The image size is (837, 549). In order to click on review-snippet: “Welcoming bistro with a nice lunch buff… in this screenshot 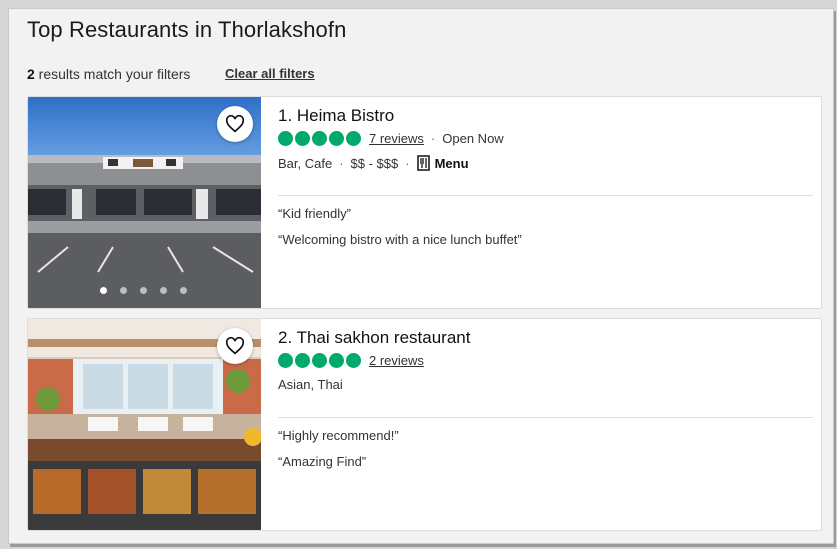, I will do `click(400, 239)`.